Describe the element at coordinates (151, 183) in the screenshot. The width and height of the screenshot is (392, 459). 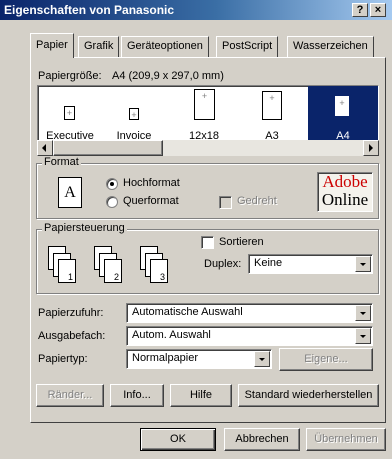
I see `portrait-label: Hochformat` at that location.